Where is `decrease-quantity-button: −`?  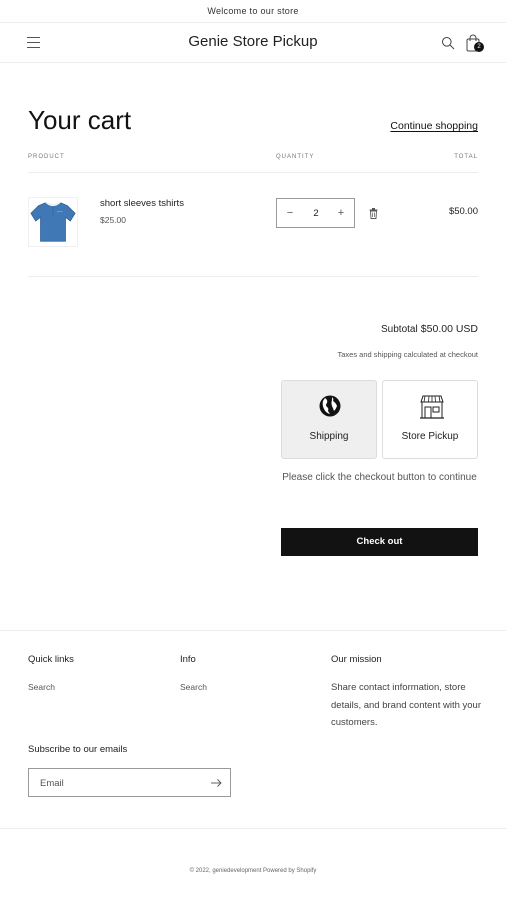
decrease-quantity-button: − is located at coordinates (290, 213).